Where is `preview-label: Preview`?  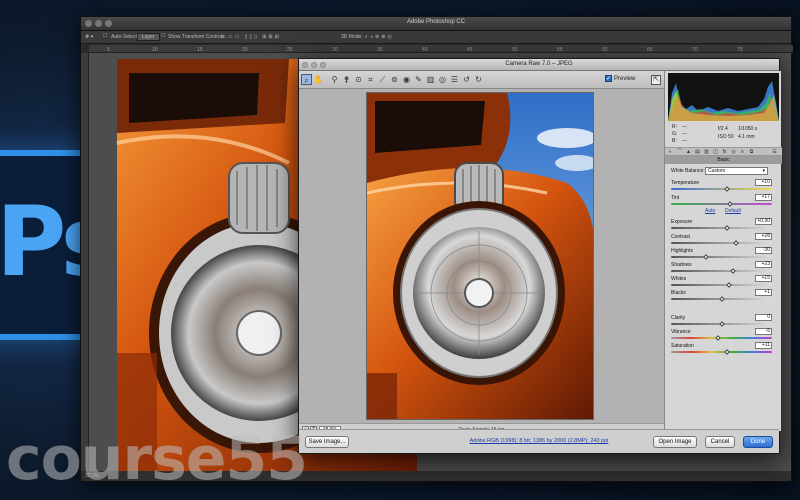 preview-label: Preview is located at coordinates (625, 78).